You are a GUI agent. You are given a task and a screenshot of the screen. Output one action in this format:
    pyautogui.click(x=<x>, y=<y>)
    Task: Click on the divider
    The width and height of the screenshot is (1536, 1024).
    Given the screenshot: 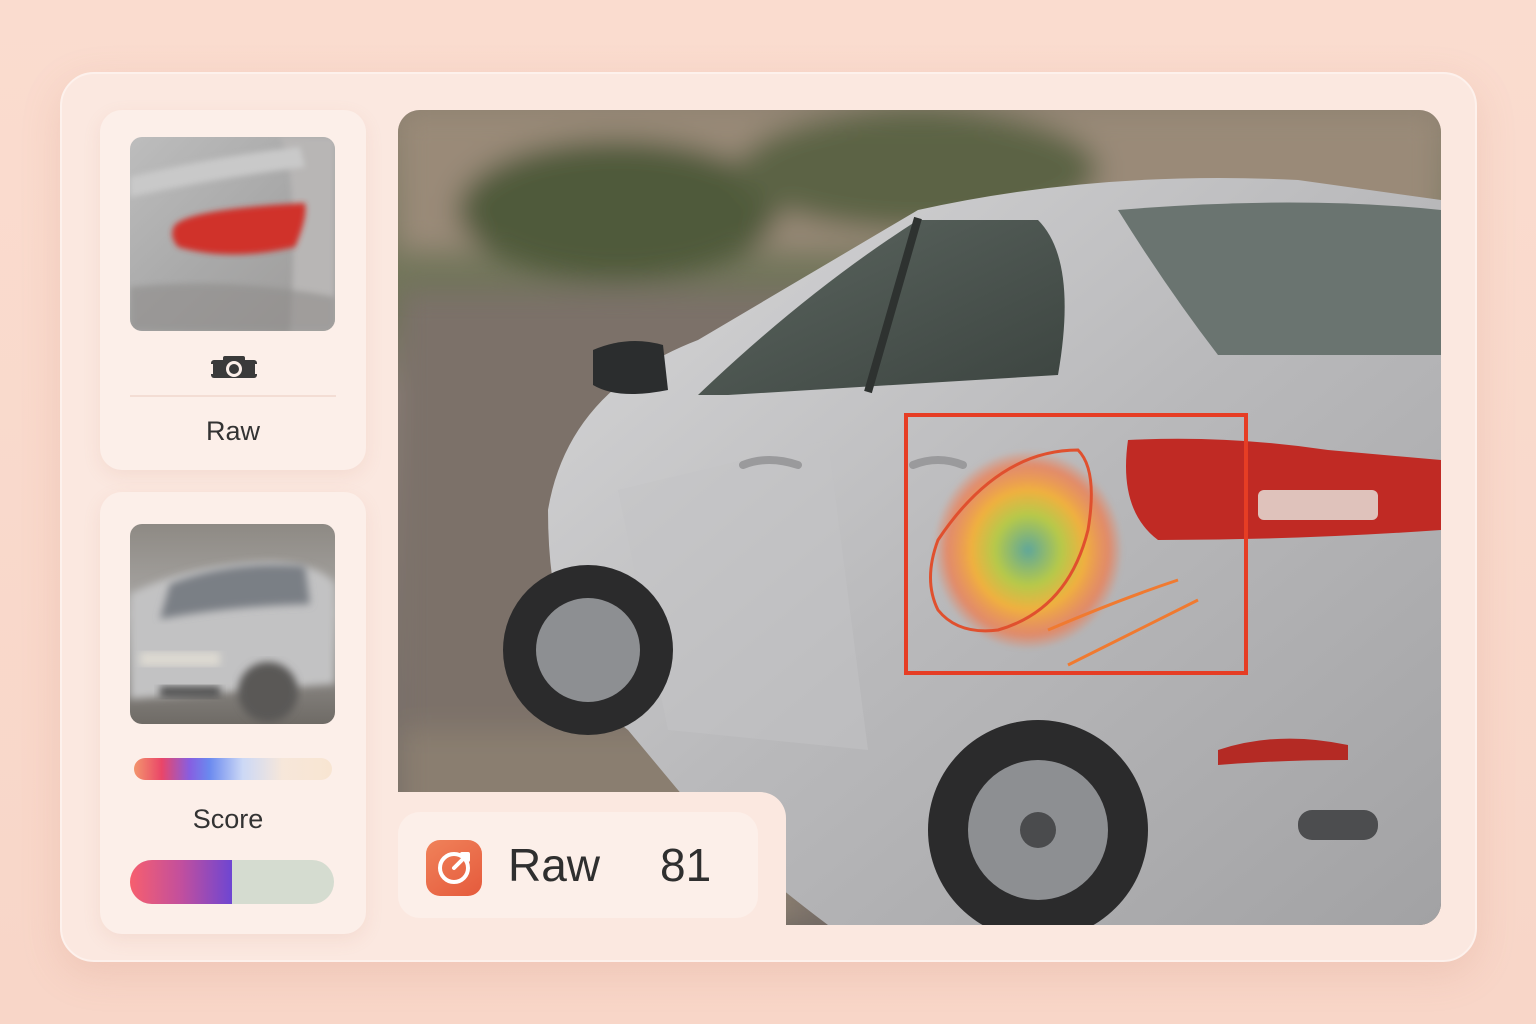 What is the action you would take?
    pyautogui.click(x=233, y=396)
    